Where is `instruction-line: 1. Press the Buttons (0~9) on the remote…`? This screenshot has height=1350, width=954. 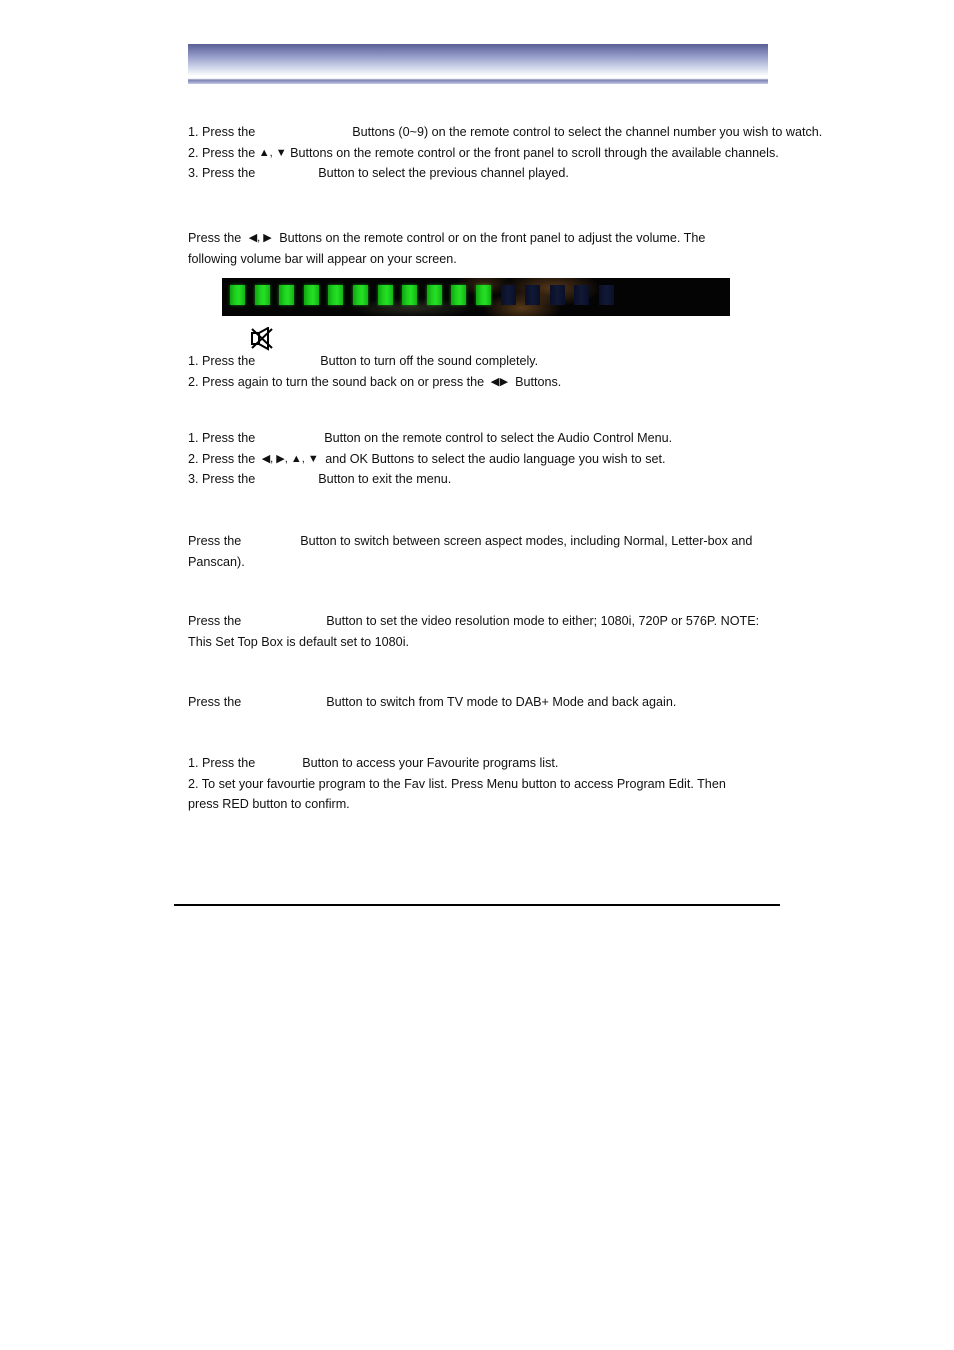
instruction-line: 1. Press the Buttons (0~9) on the remote… is located at coordinates (505, 132).